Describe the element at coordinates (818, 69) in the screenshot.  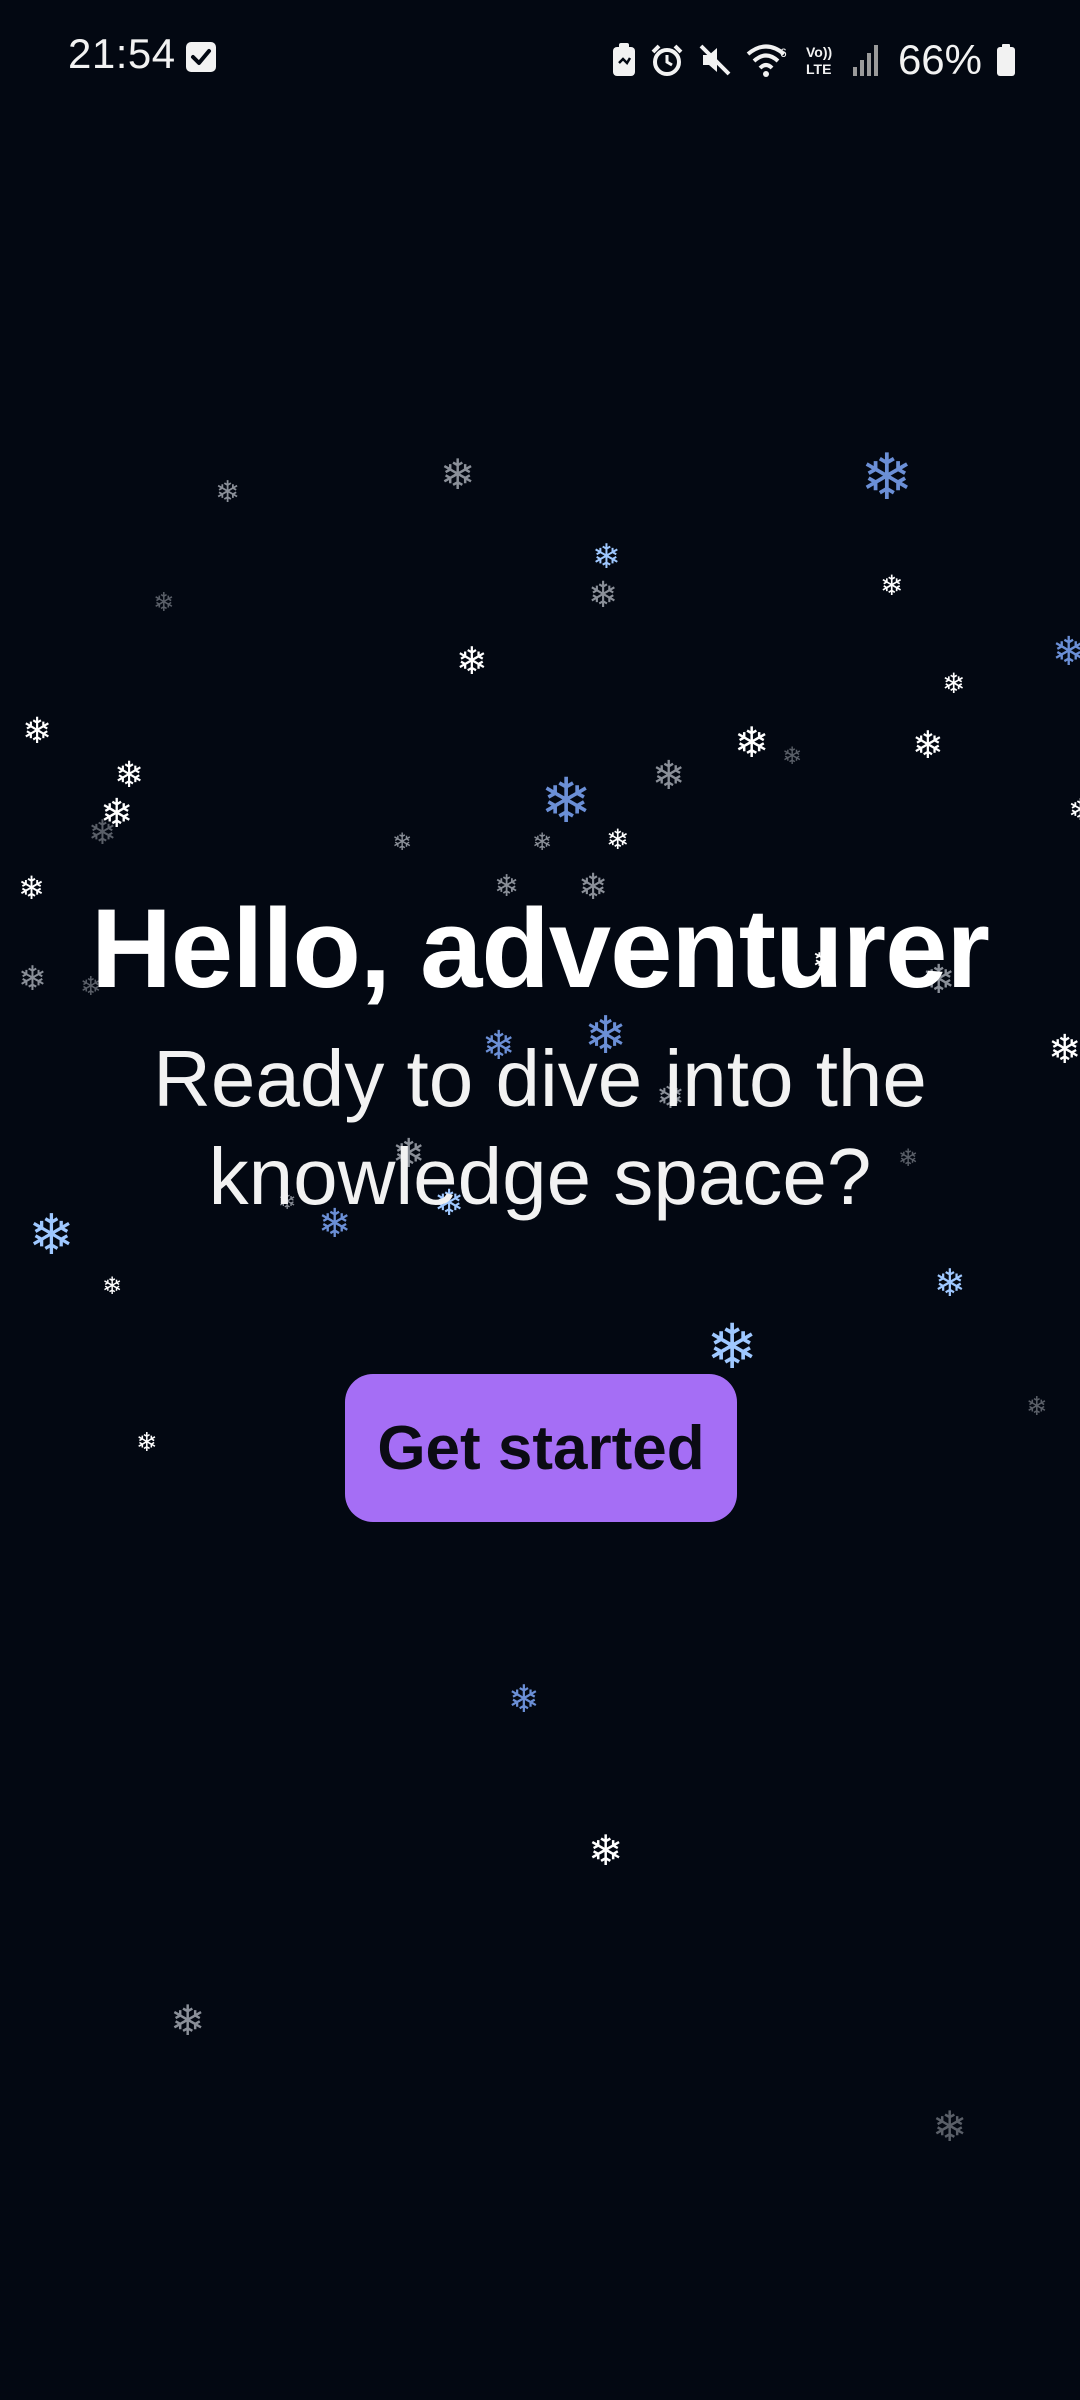
I see `svg-text: LTE` at that location.